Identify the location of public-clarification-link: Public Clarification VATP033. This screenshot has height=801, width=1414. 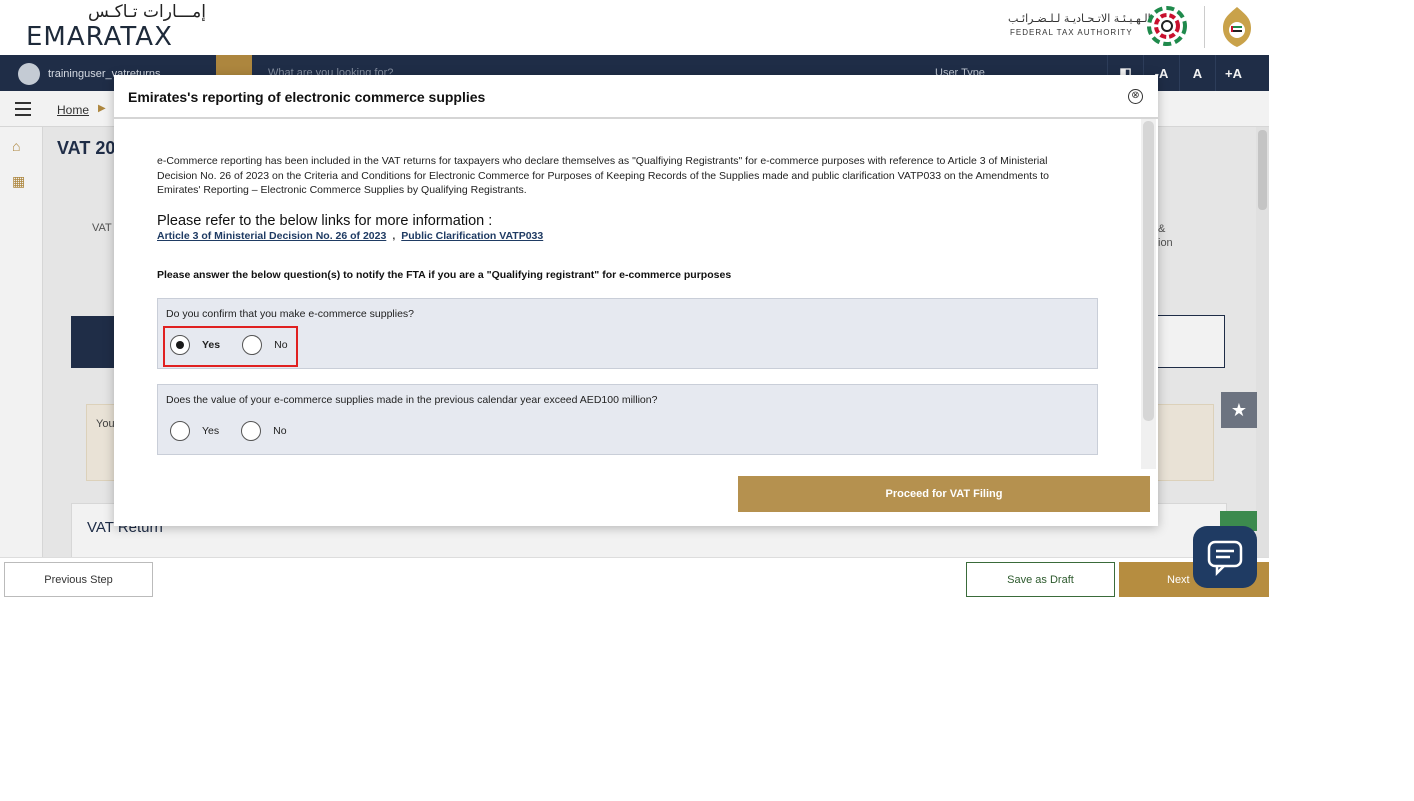
(472, 236).